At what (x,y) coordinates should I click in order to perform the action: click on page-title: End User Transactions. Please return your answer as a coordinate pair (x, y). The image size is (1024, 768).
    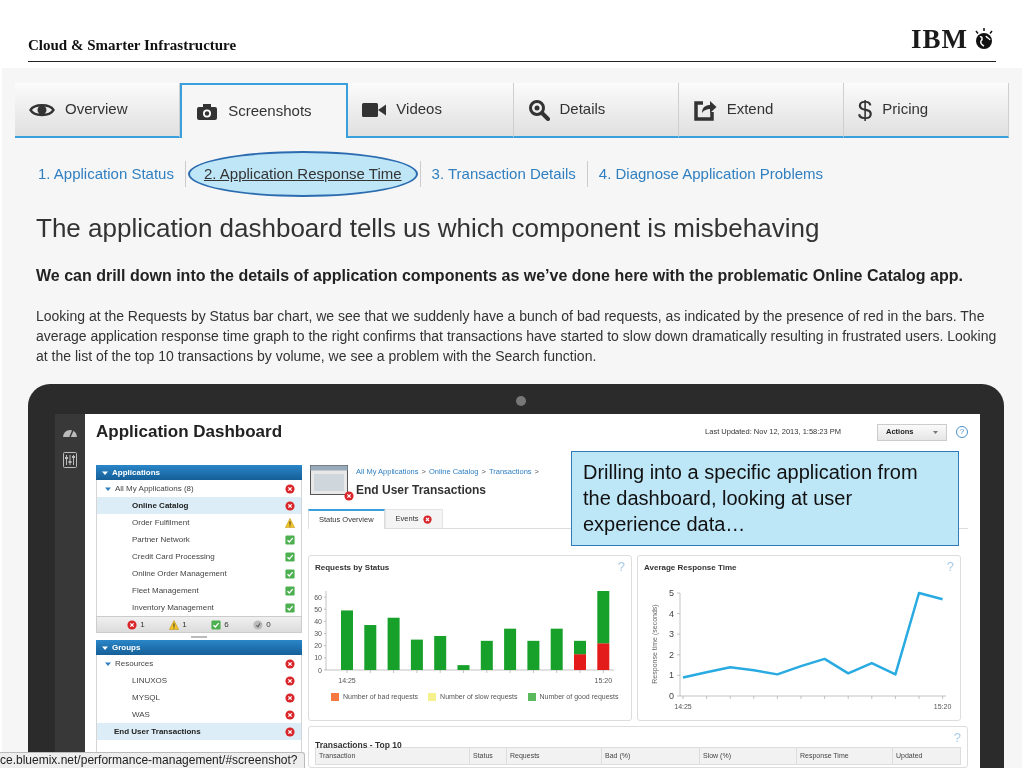
    Looking at the image, I should click on (422, 491).